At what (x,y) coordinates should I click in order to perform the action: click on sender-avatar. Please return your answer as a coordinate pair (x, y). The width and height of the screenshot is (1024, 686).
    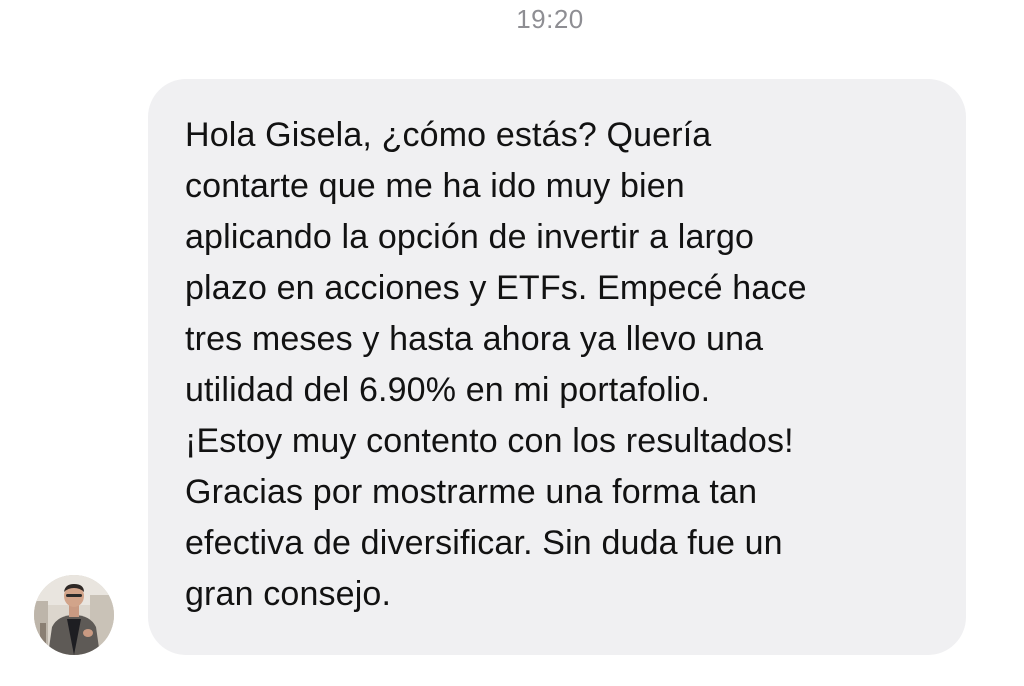
    Looking at the image, I should click on (74, 615).